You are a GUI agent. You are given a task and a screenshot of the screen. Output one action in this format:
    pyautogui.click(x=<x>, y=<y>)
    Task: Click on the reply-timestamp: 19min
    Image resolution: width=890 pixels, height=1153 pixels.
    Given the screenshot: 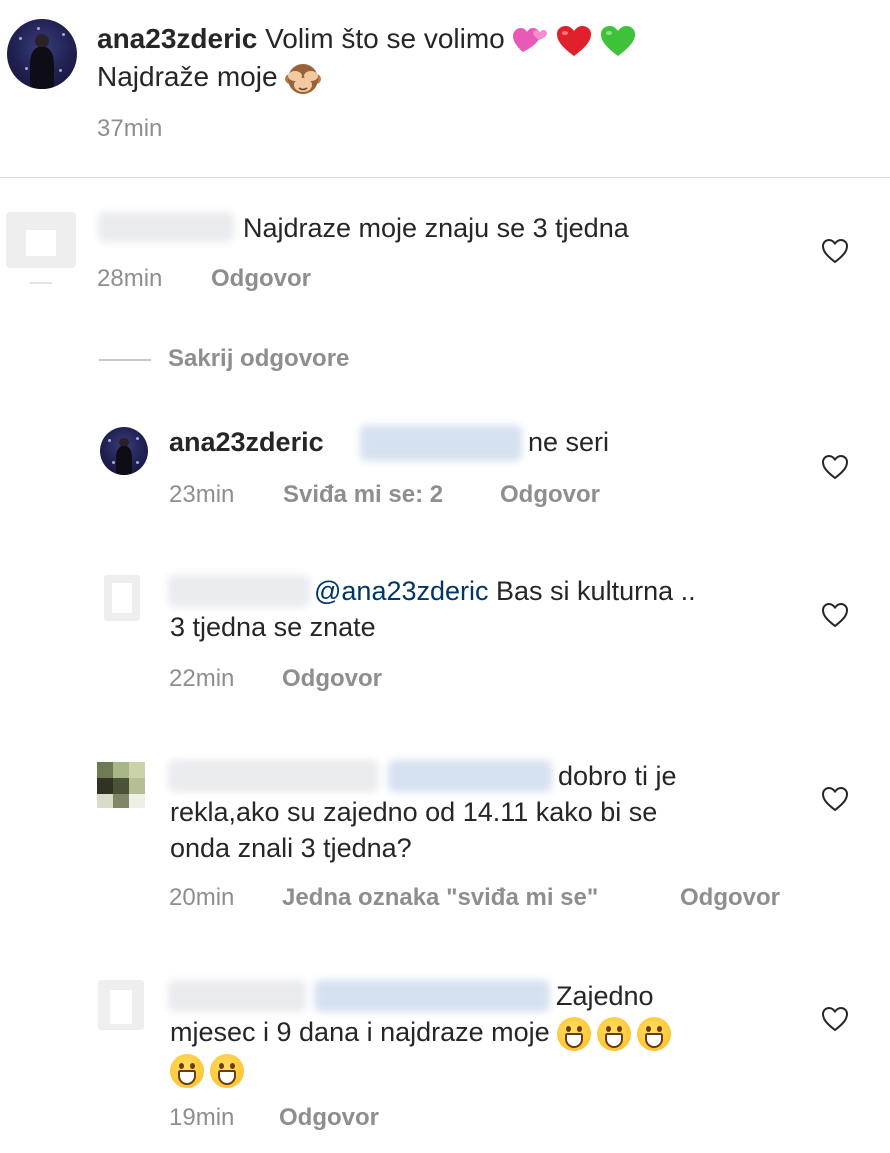 What is the action you would take?
    pyautogui.click(x=202, y=1117)
    